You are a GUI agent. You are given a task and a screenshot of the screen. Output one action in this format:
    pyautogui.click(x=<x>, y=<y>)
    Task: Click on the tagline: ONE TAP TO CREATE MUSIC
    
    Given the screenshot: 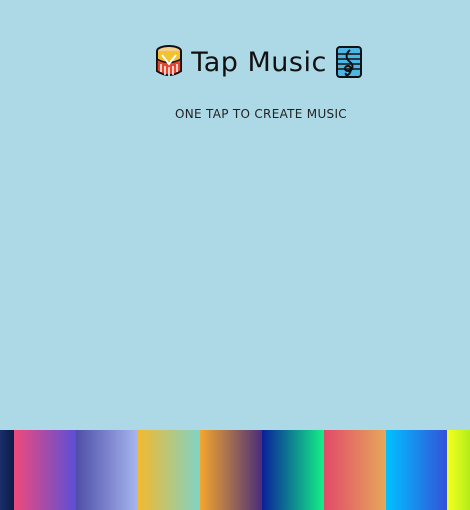 What is the action you would take?
    pyautogui.click(x=261, y=114)
    